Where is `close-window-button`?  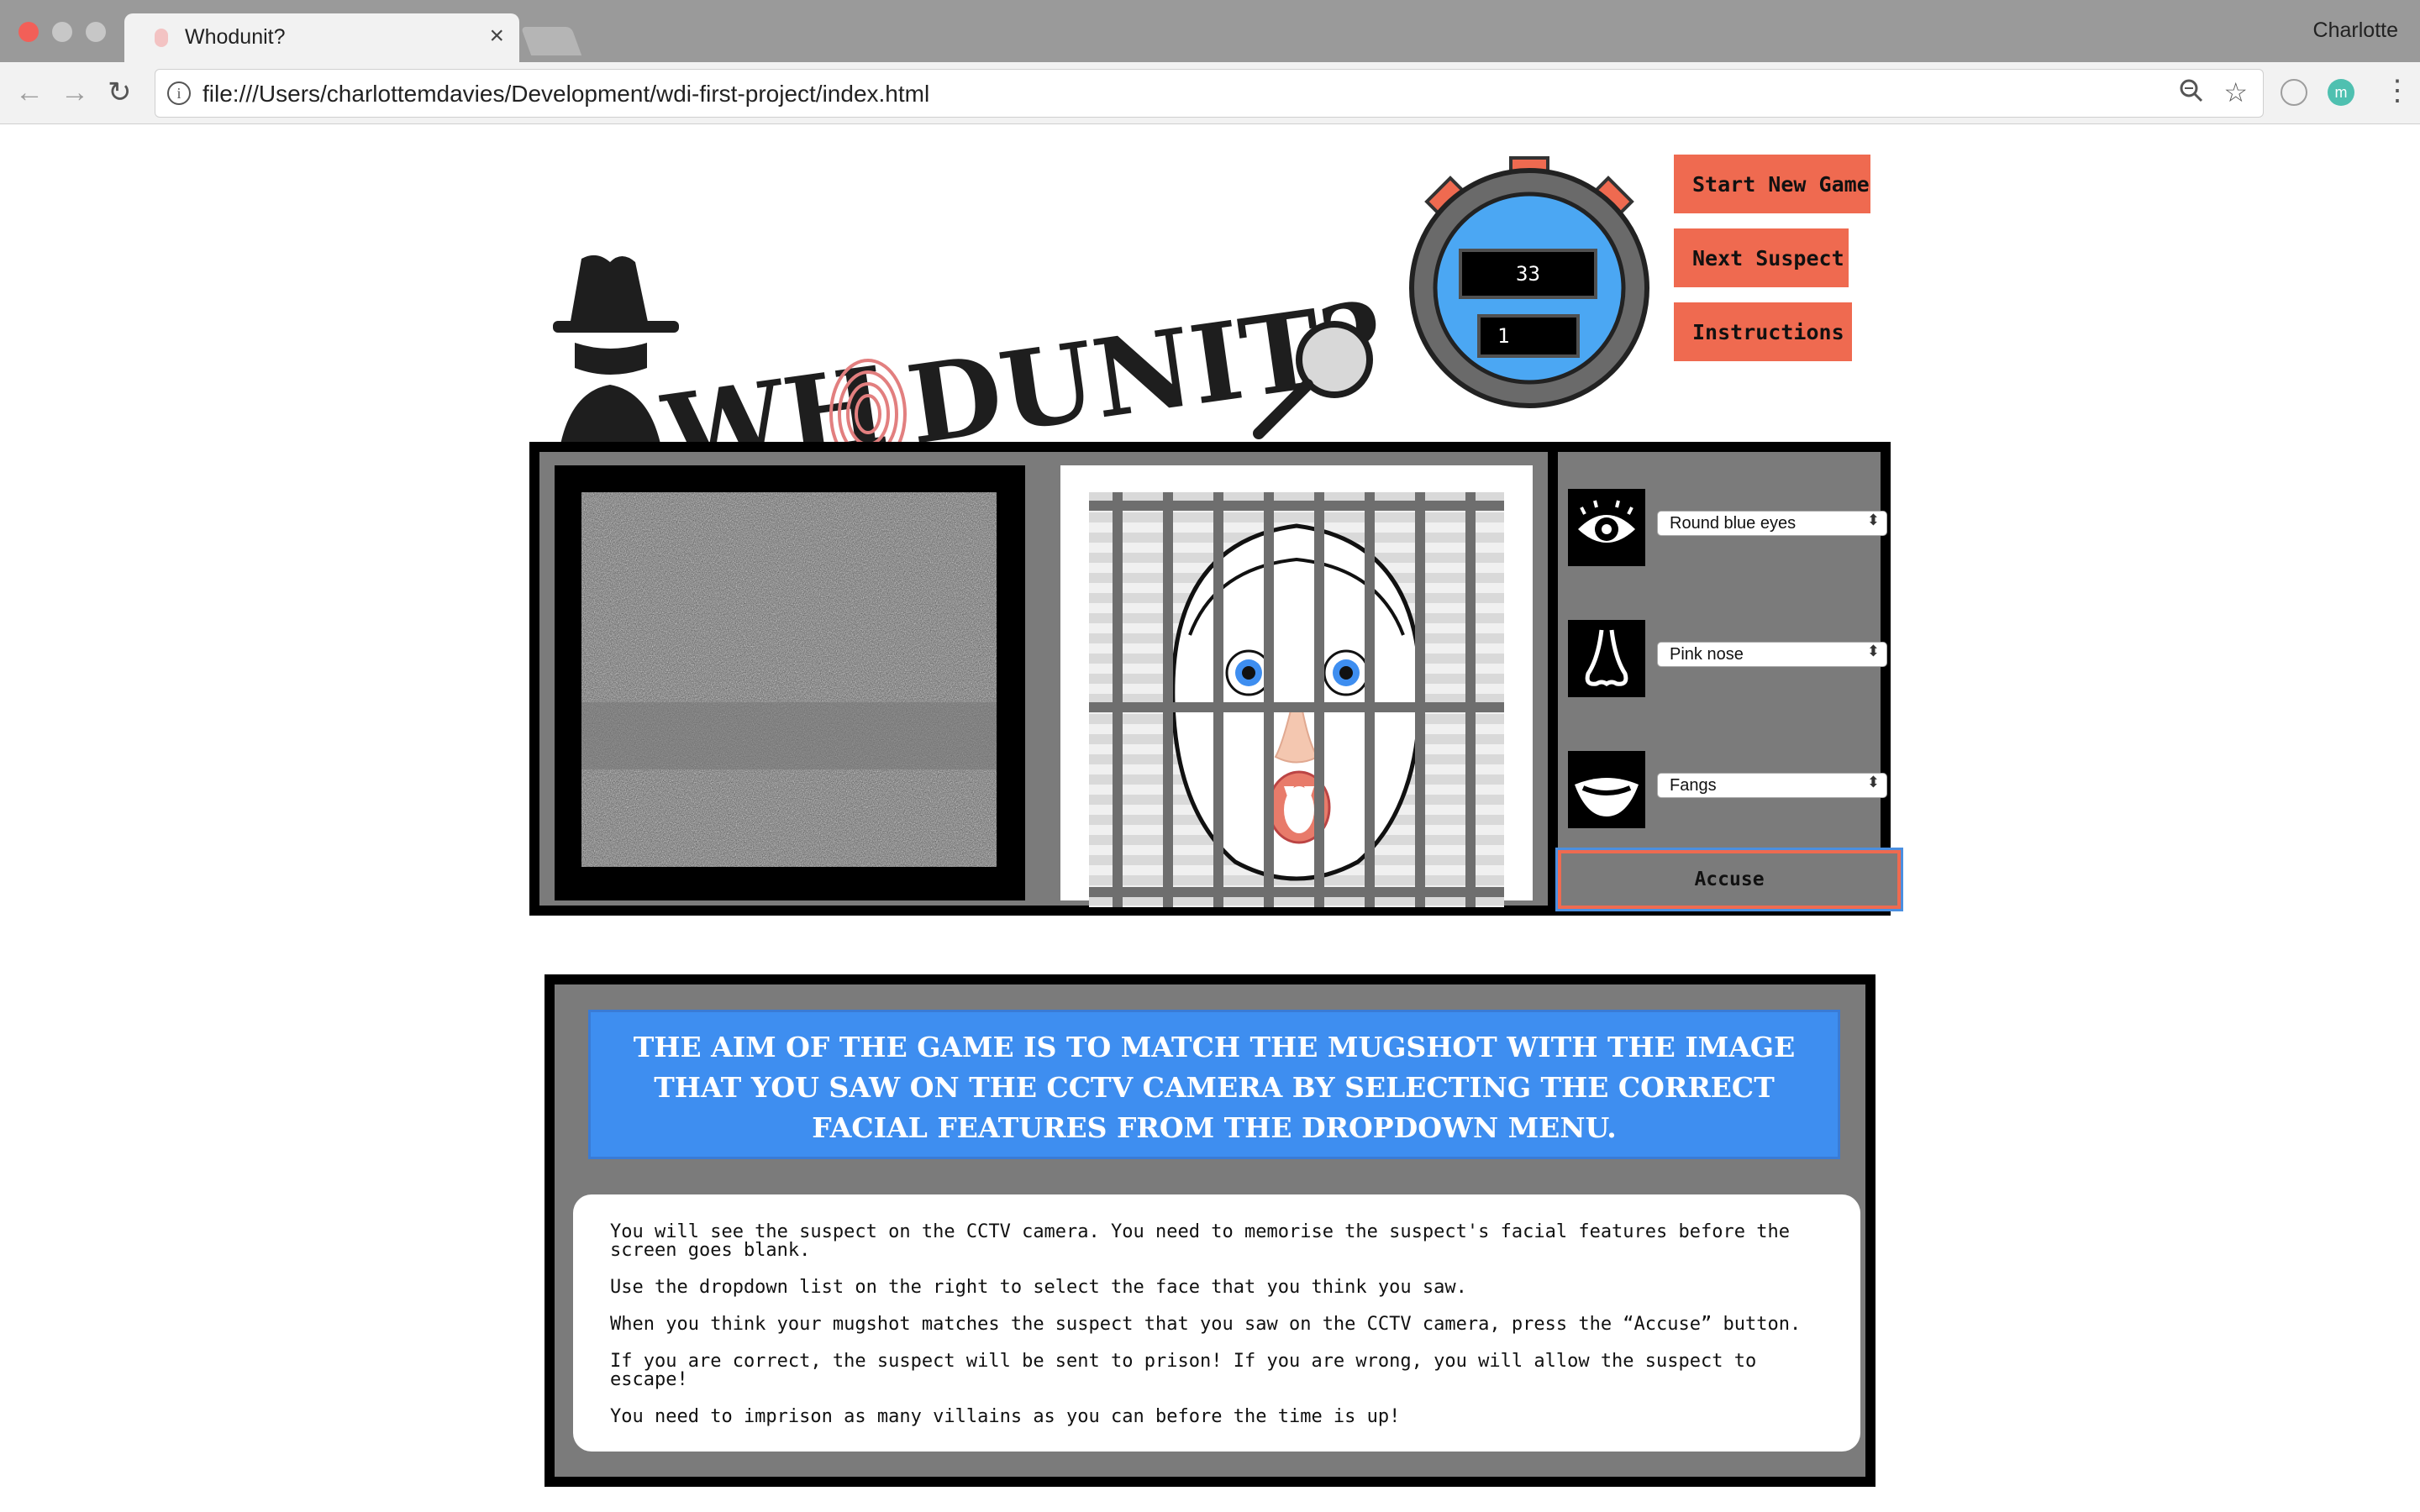 close-window-button is located at coordinates (28, 32).